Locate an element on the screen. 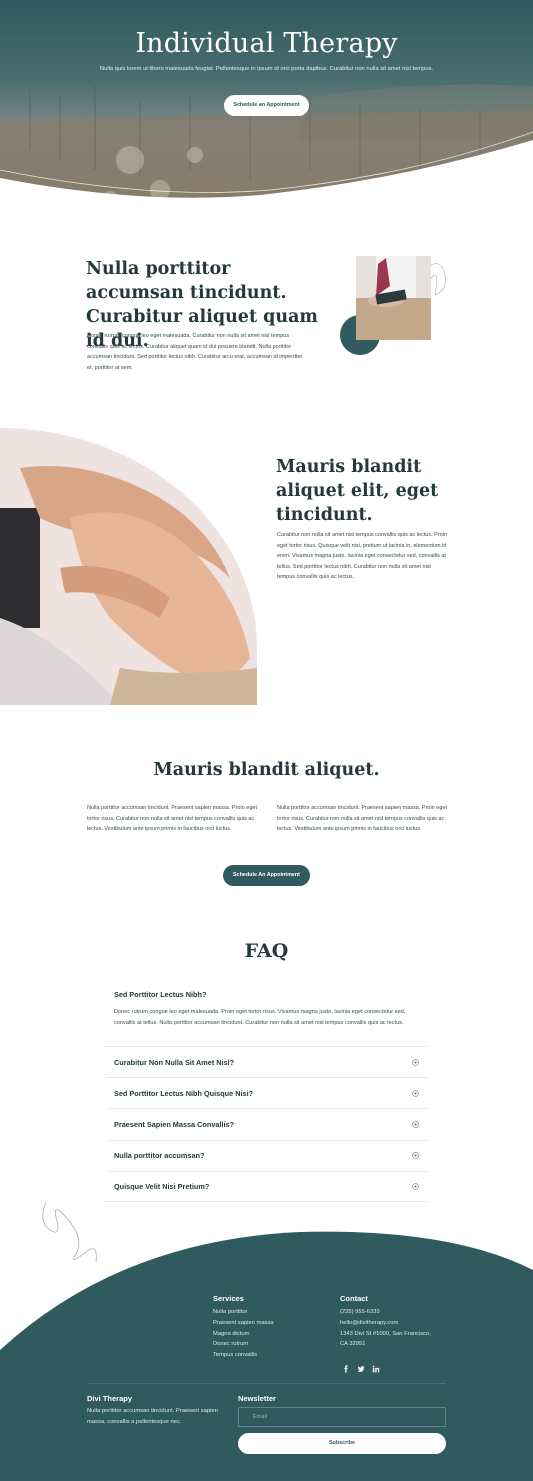  faq-item: Praesent Sapien Massa Convallis? is located at coordinates (266, 1123).